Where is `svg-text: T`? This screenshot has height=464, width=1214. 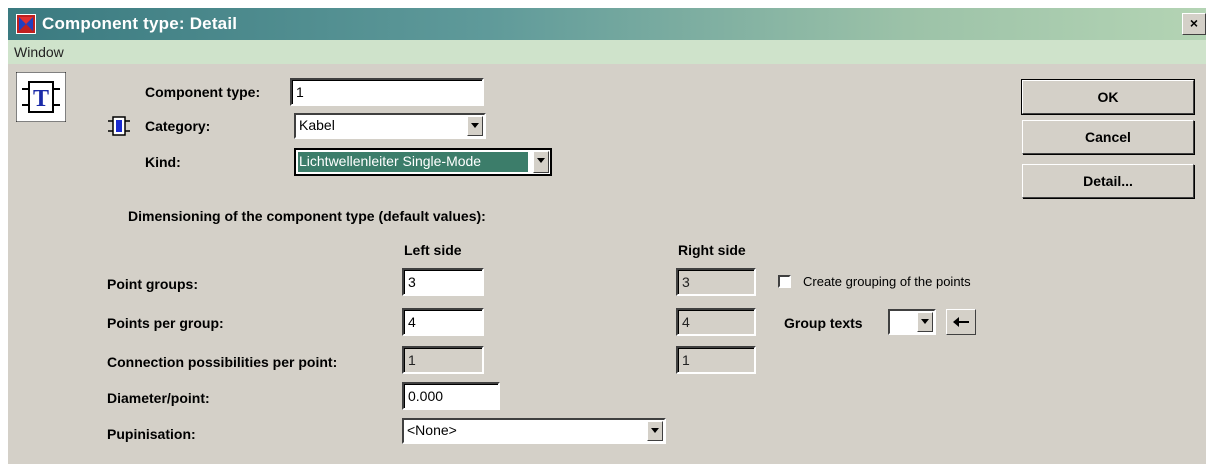 svg-text: T is located at coordinates (41, 99).